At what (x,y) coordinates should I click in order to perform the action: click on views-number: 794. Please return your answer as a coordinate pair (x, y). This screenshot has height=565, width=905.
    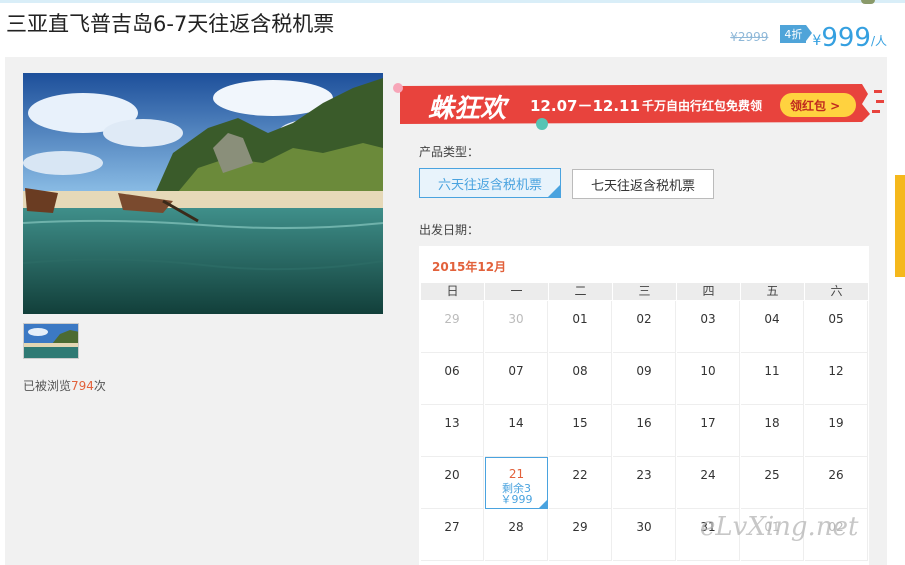
    Looking at the image, I should click on (82, 386).